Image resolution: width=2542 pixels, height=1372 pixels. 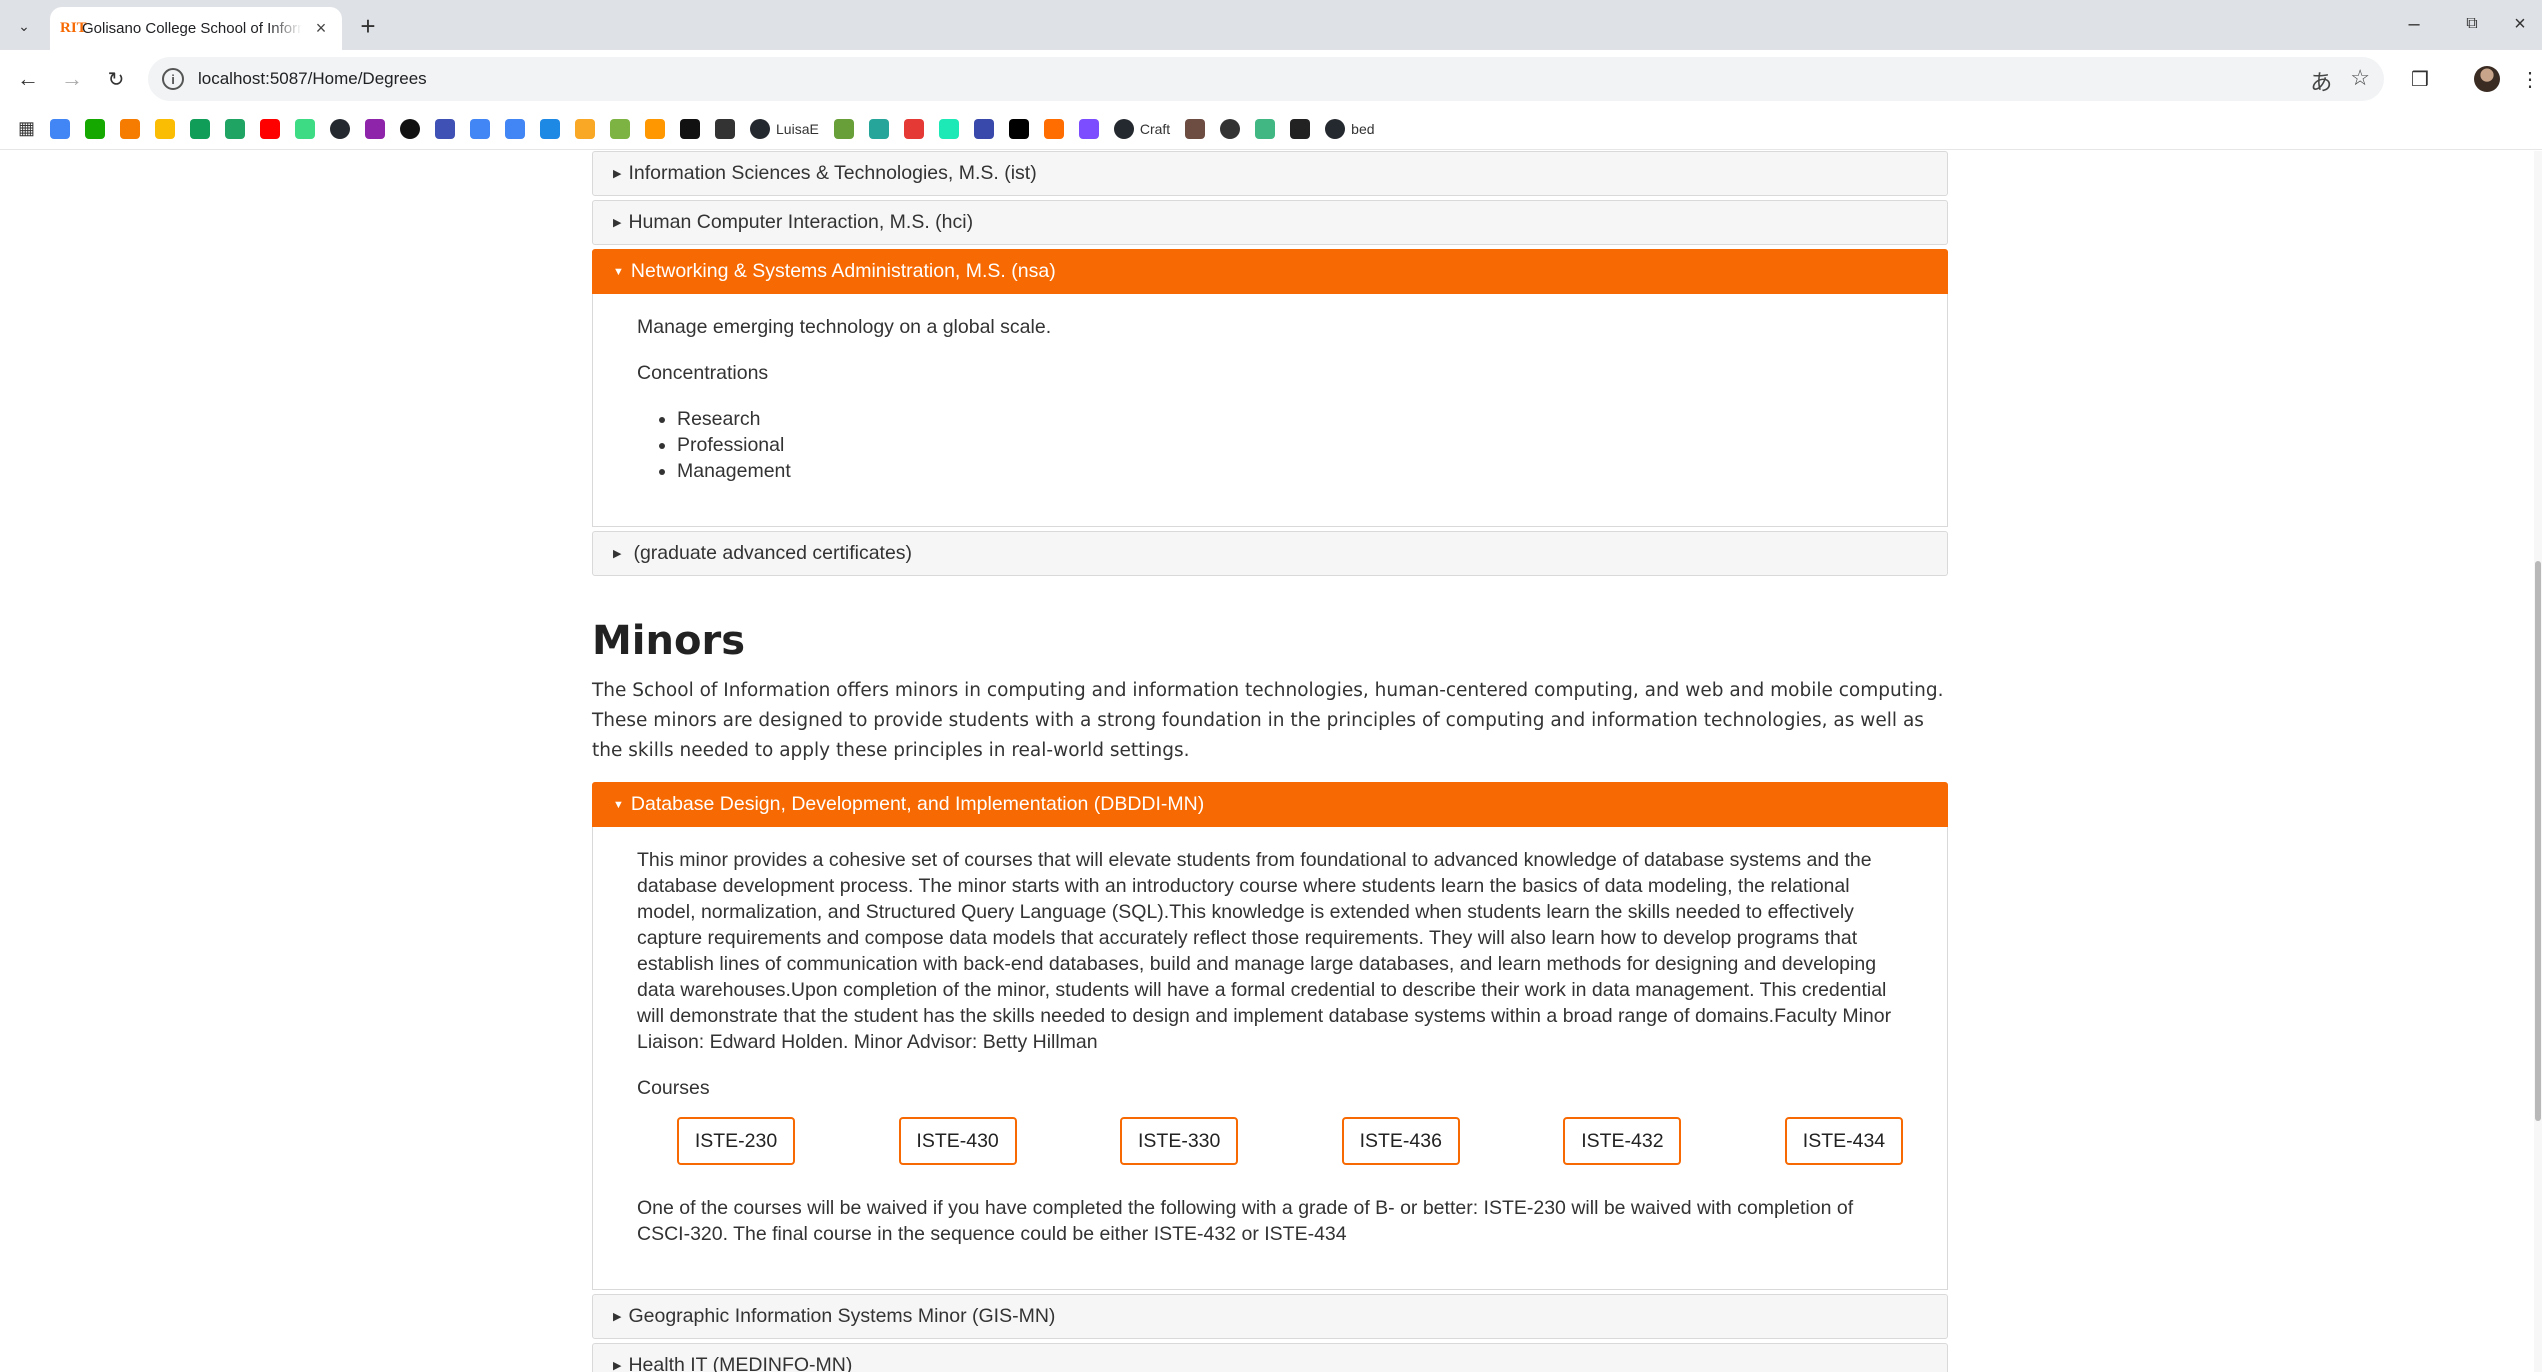 I want to click on course-button: ISTE-430, so click(x=957, y=1141).